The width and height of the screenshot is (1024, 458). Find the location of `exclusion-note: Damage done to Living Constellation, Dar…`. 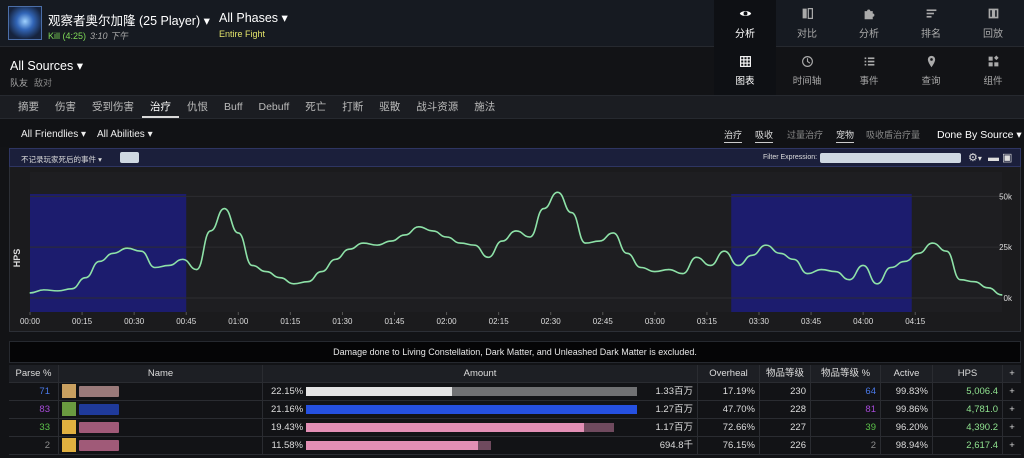

exclusion-note: Damage done to Living Constellation, Dar… is located at coordinates (515, 352).